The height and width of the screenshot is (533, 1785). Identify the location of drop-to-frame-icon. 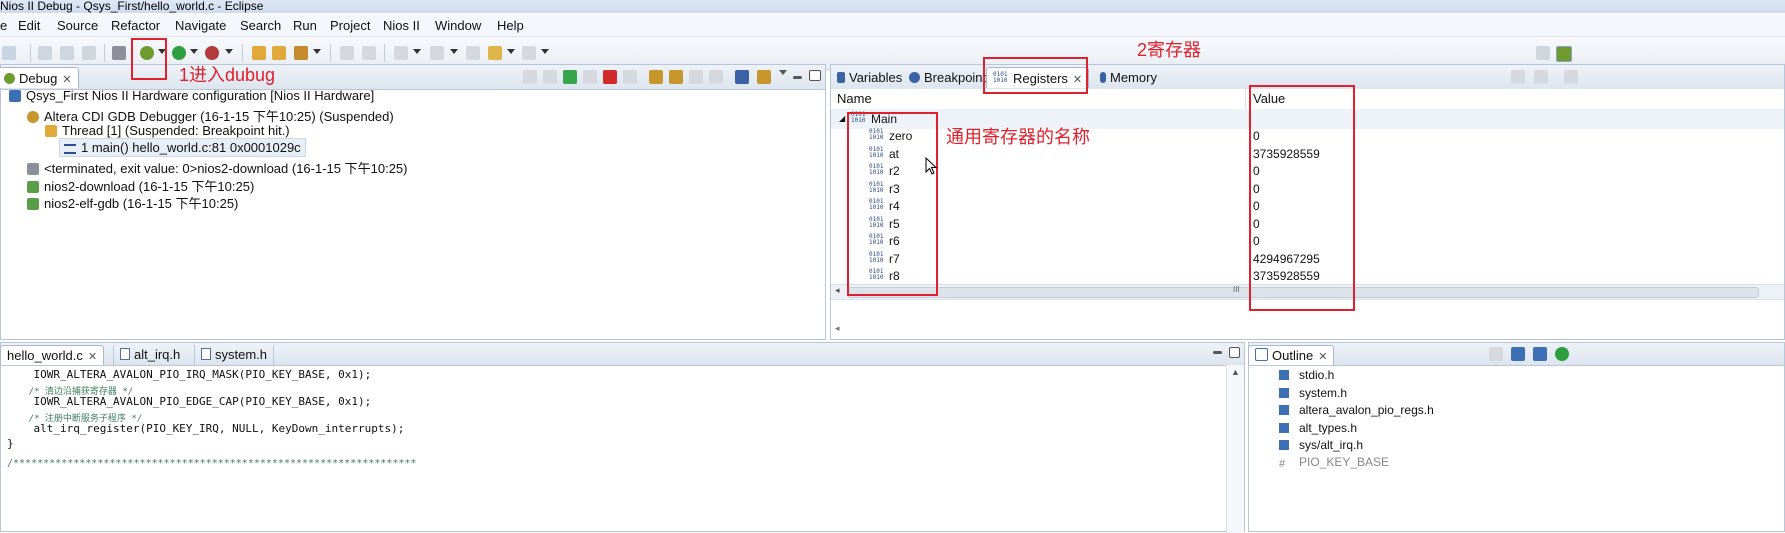
(716, 77).